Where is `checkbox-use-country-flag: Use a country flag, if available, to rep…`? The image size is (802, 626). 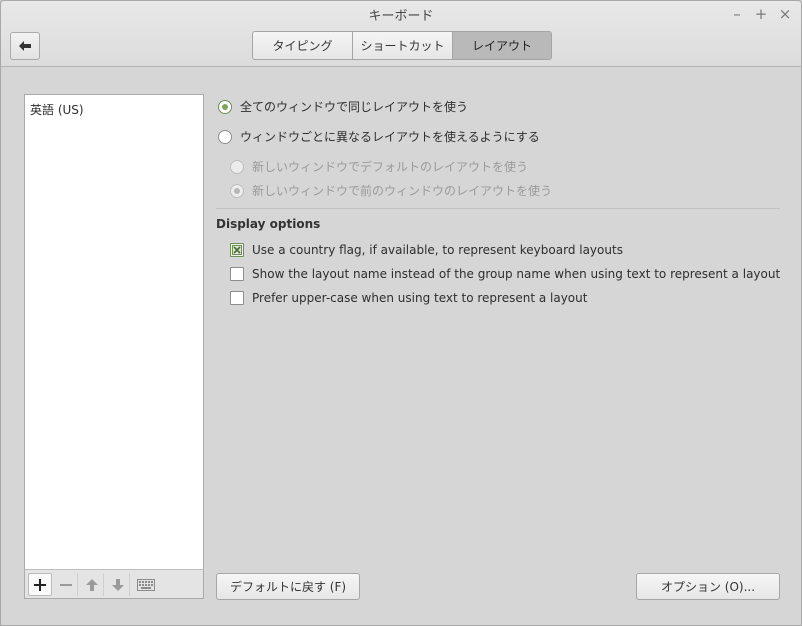
checkbox-use-country-flag: Use a country flag, if available, to rep… is located at coordinates (426, 250).